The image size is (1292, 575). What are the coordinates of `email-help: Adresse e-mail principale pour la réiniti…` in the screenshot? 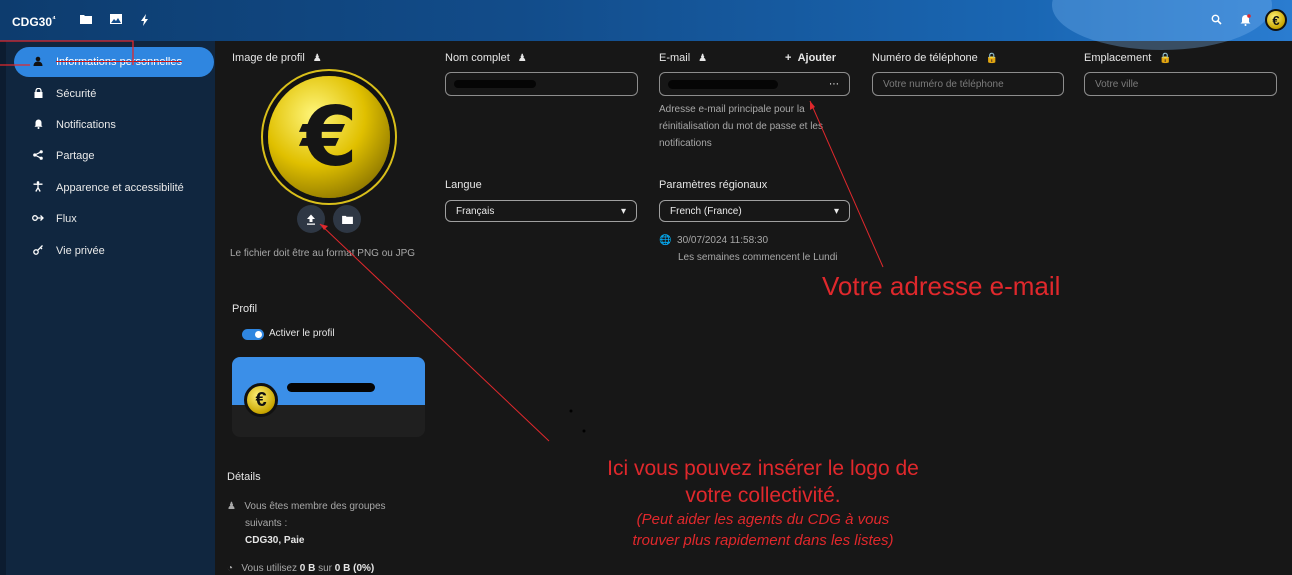 It's located at (741, 126).